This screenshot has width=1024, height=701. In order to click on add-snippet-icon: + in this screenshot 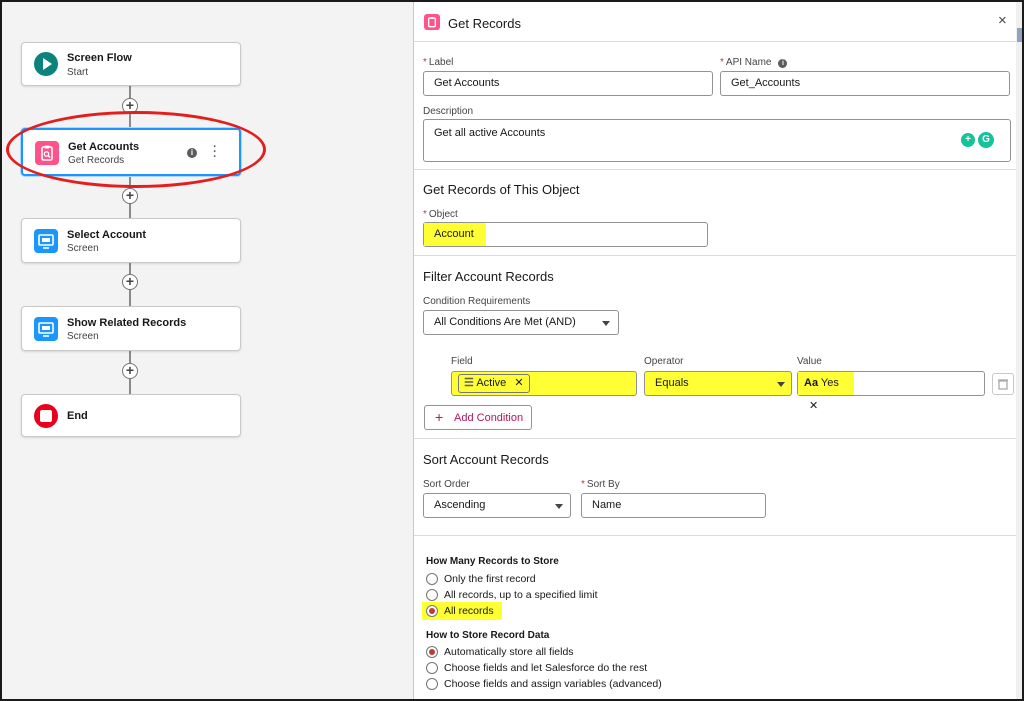, I will do `click(968, 140)`.